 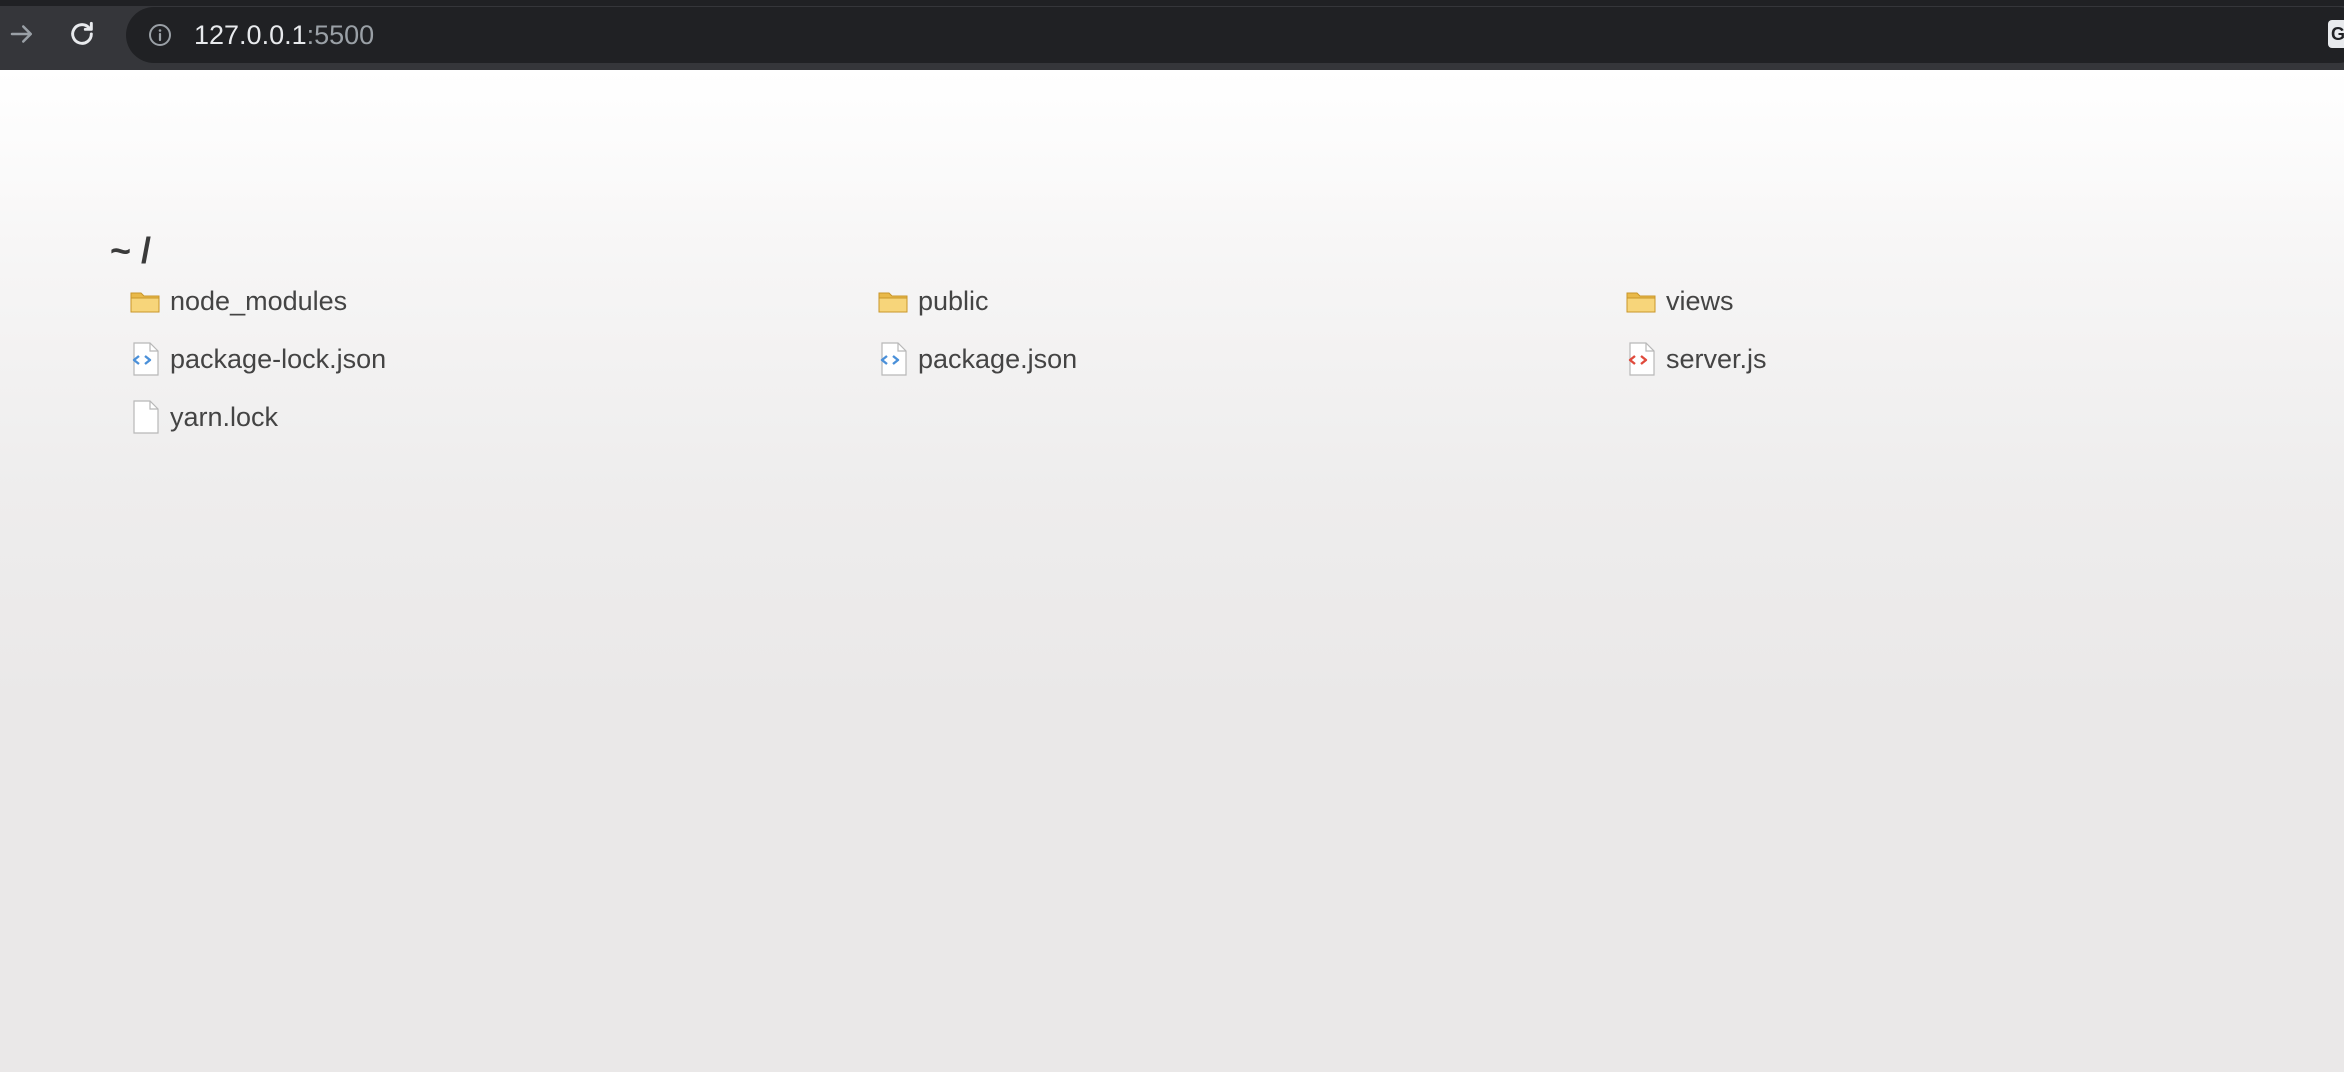 I want to click on breadcrumb: ~ /, so click(x=131, y=250).